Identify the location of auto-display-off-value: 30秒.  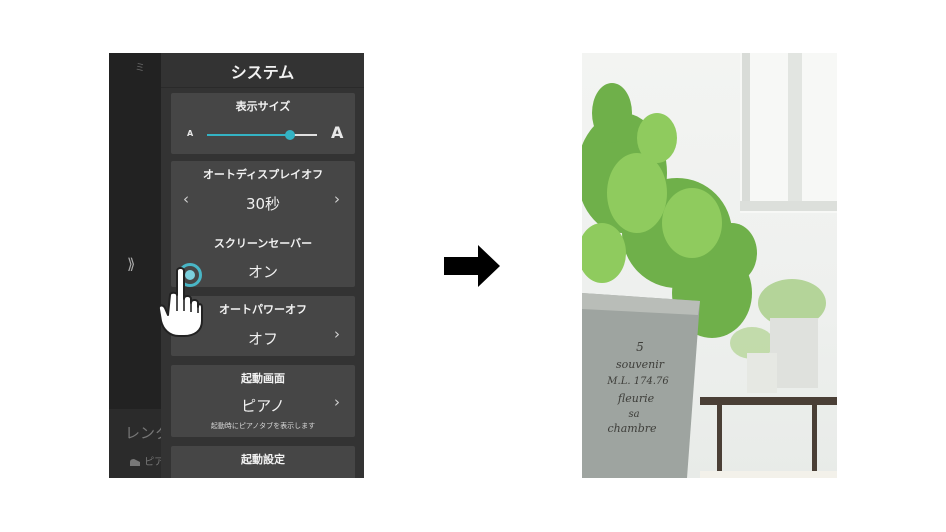
(263, 204).